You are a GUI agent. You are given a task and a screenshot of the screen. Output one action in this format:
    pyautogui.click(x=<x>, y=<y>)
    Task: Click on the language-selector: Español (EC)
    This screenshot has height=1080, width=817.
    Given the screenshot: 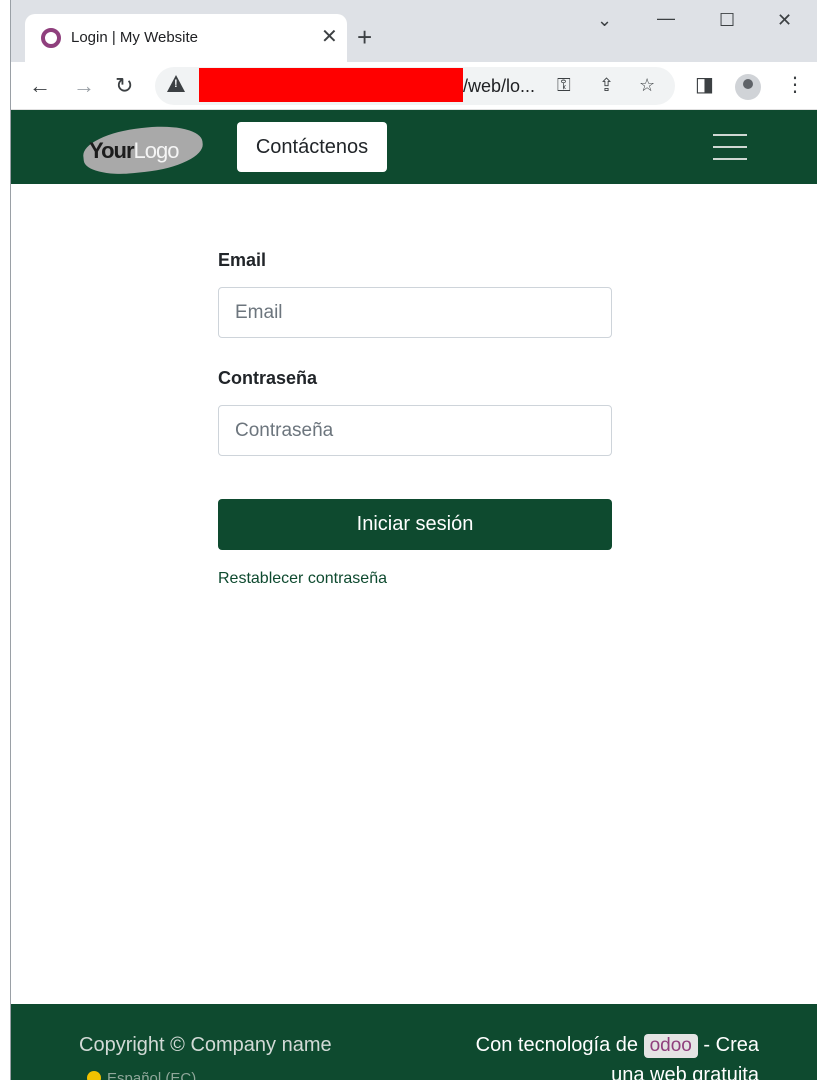 What is the action you would take?
    pyautogui.click(x=141, y=1075)
    